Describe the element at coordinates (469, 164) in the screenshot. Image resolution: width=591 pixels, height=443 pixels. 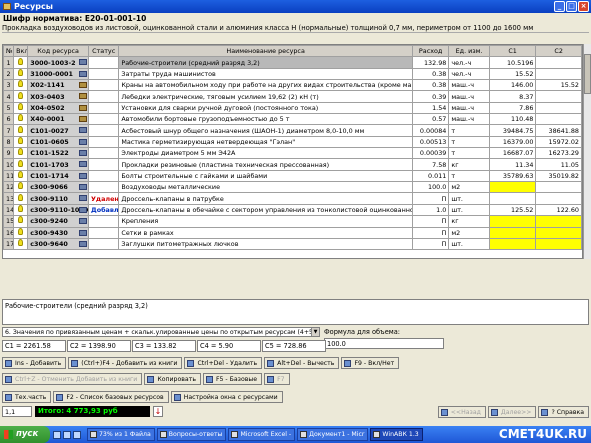
I see `resource-unit: кг` at that location.